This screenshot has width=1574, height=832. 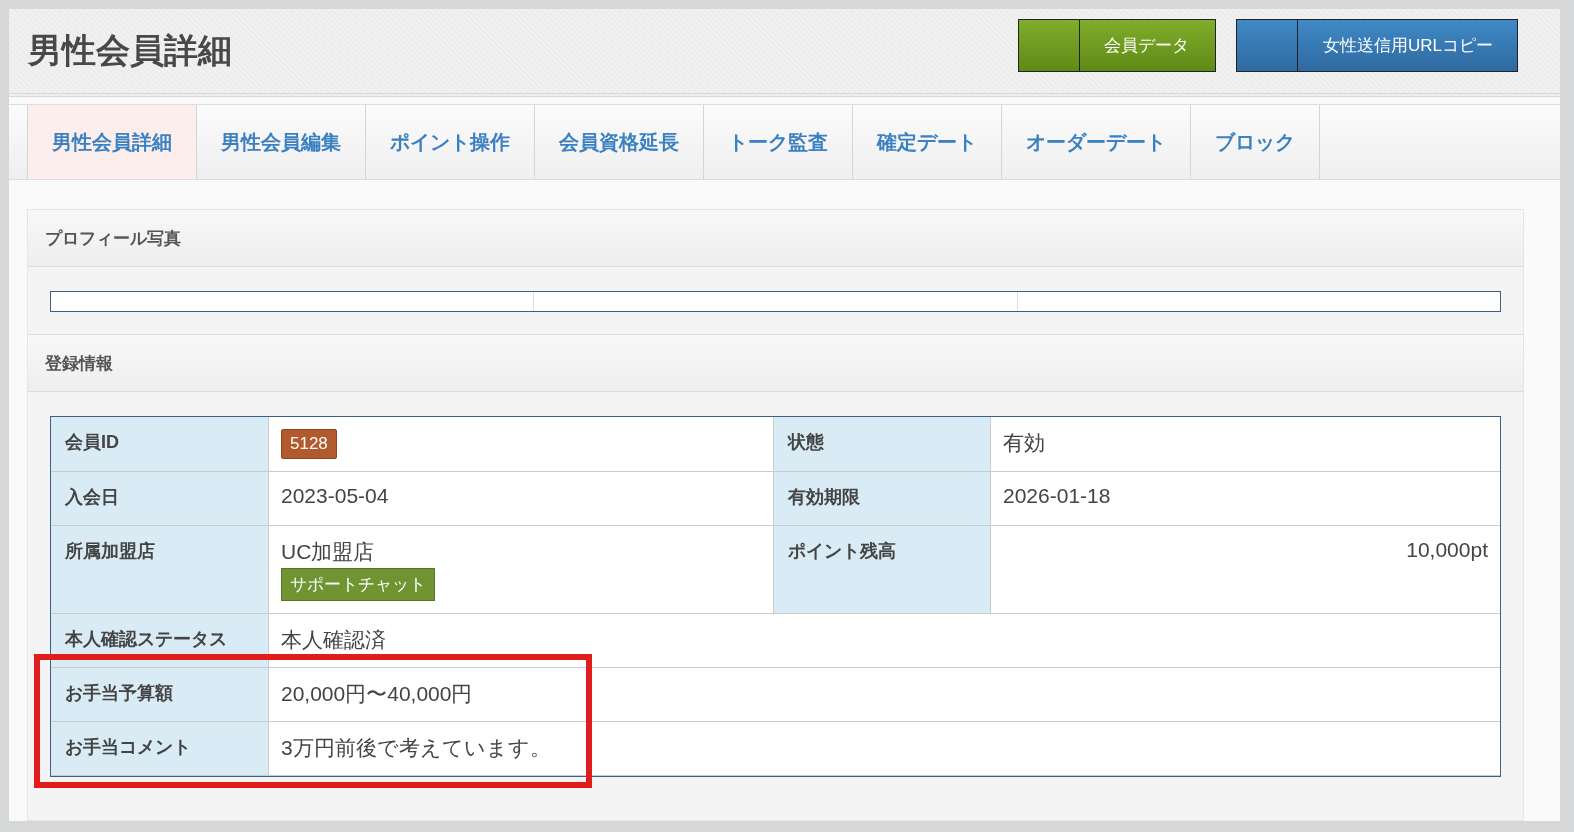 What do you see at coordinates (309, 444) in the screenshot?
I see `id-badge: 5128` at bounding box center [309, 444].